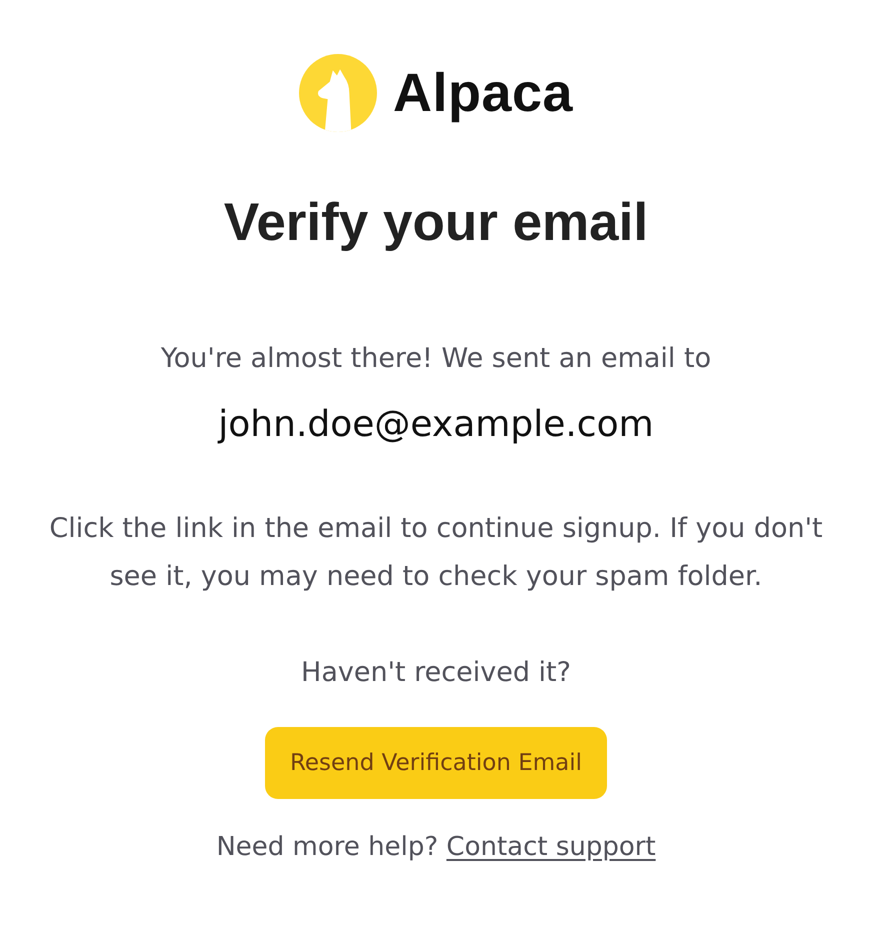 The width and height of the screenshot is (872, 947). What do you see at coordinates (337, 93) in the screenshot?
I see `alpaca-logo-icon` at bounding box center [337, 93].